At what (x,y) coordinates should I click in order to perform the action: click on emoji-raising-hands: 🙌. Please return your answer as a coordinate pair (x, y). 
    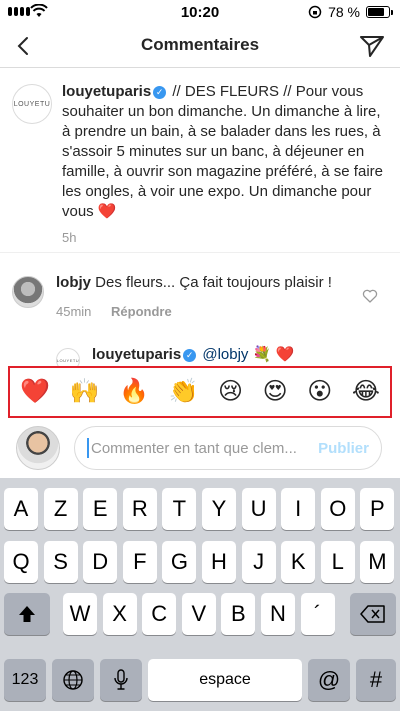
    Looking at the image, I should click on (85, 392).